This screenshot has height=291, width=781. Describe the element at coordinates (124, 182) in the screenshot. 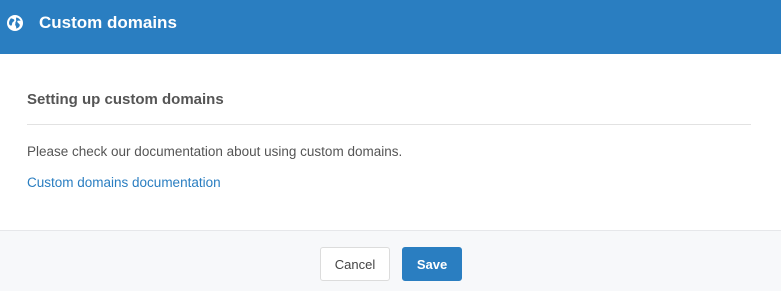

I see `documentation-link: Custom domains documentation` at that location.